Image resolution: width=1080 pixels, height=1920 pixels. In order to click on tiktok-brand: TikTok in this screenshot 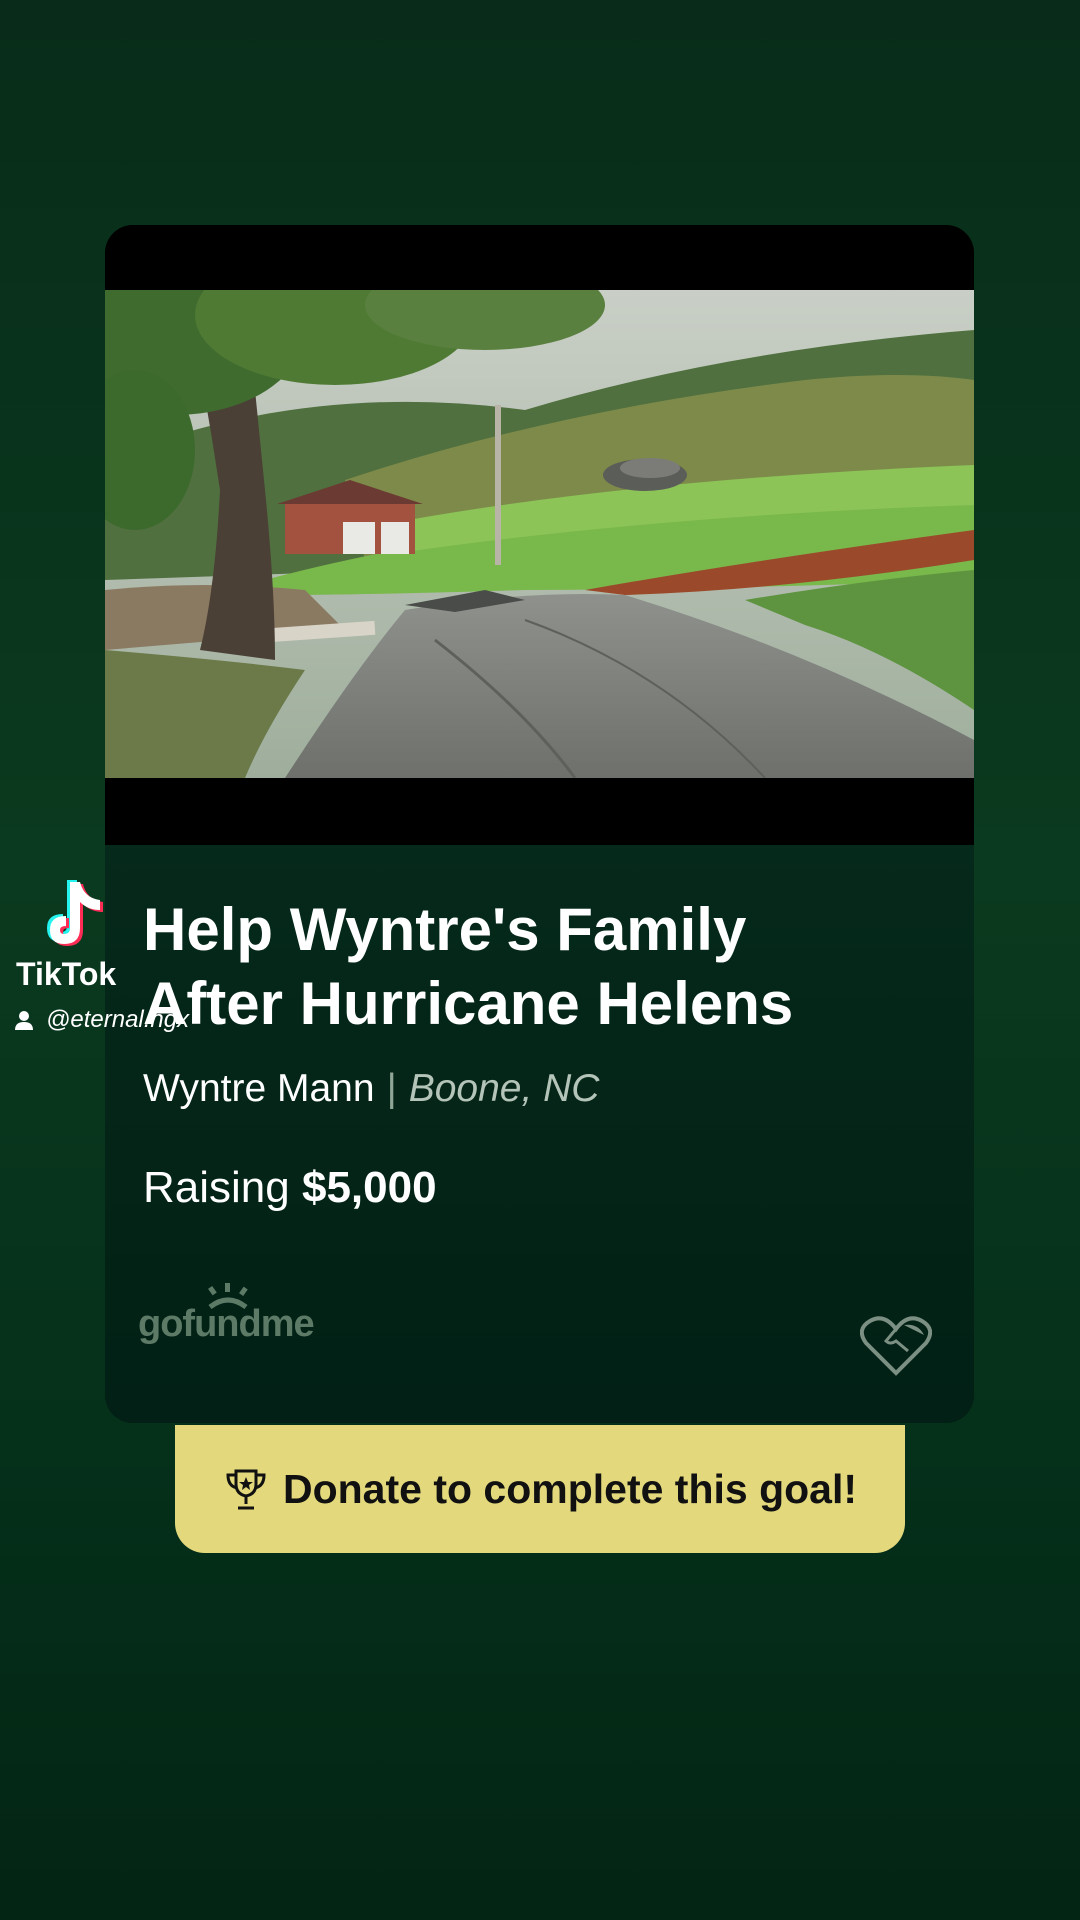, I will do `click(66, 974)`.